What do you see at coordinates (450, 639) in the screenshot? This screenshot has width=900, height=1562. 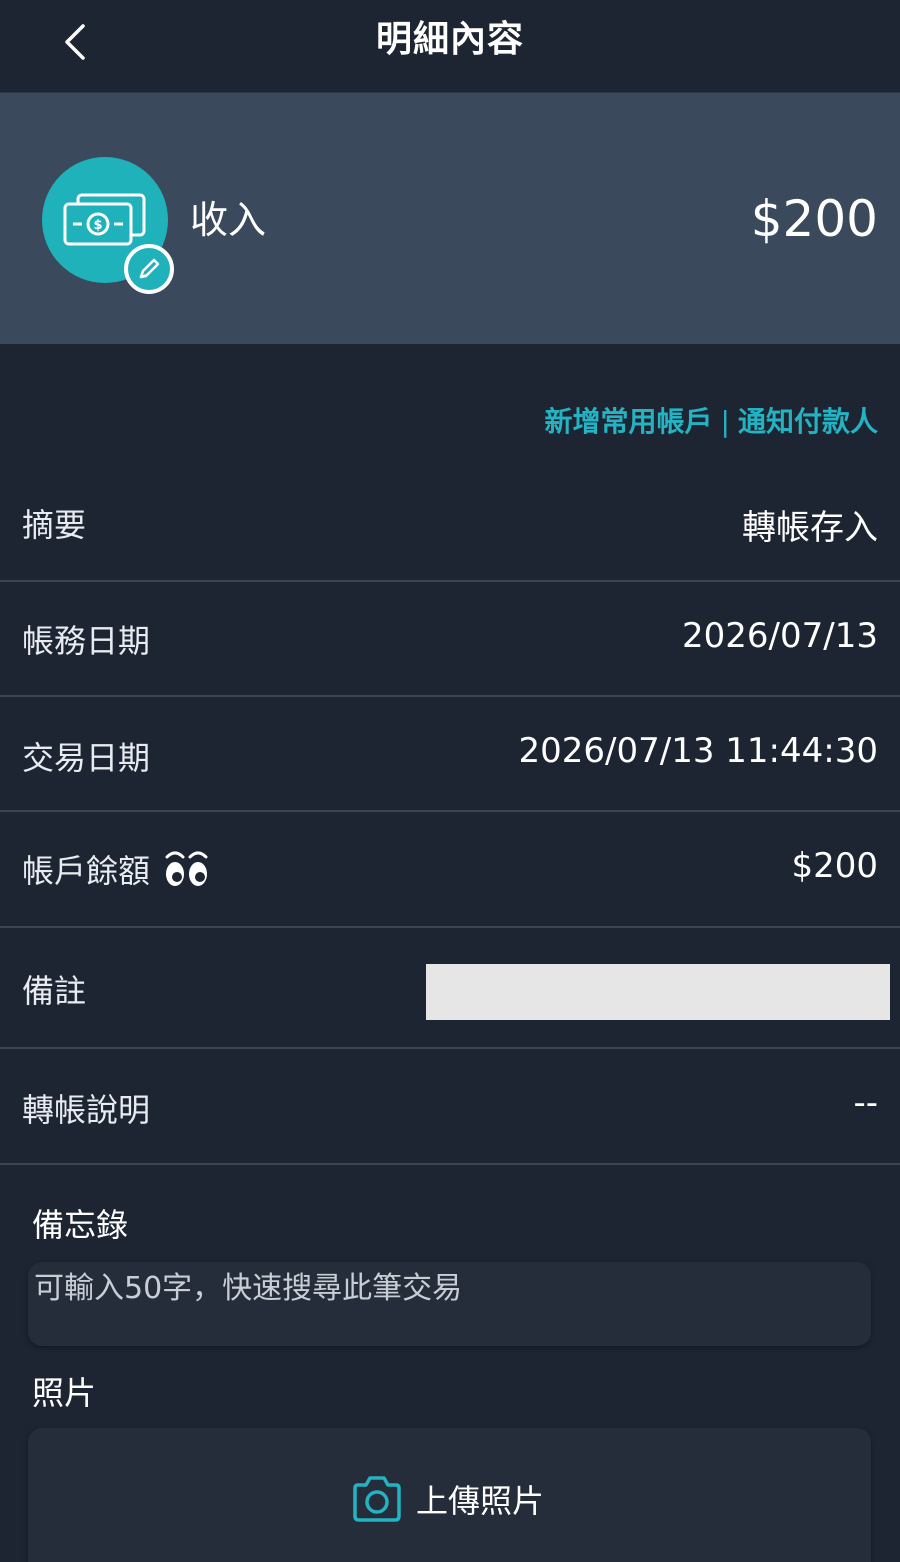 I see `detail-row-posting-date: 帳務日期 2026/07/13` at bounding box center [450, 639].